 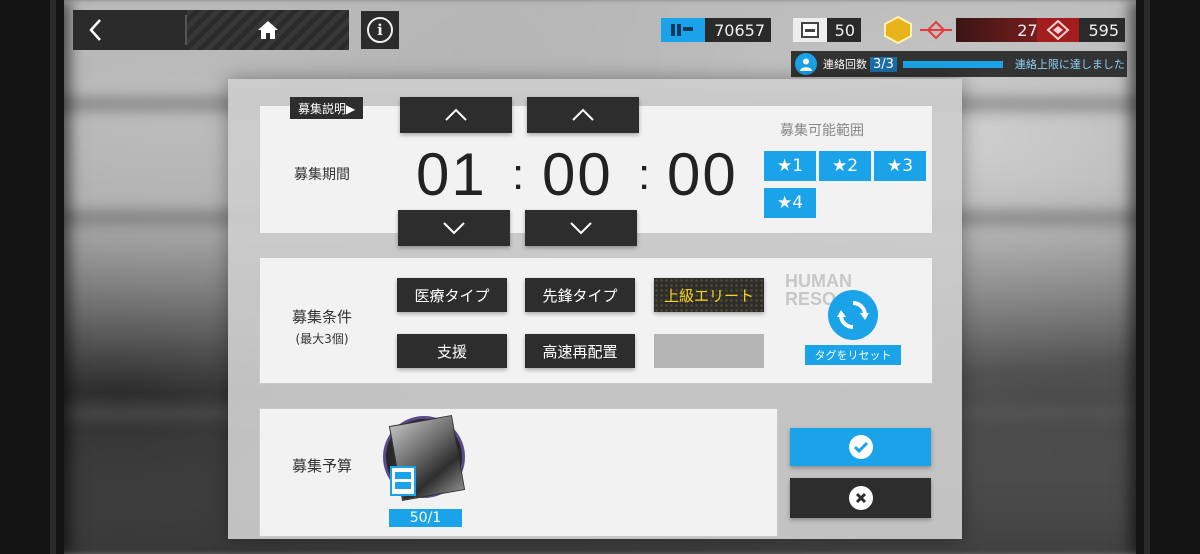 I want to click on originium-plus-icon, so click(x=936, y=30).